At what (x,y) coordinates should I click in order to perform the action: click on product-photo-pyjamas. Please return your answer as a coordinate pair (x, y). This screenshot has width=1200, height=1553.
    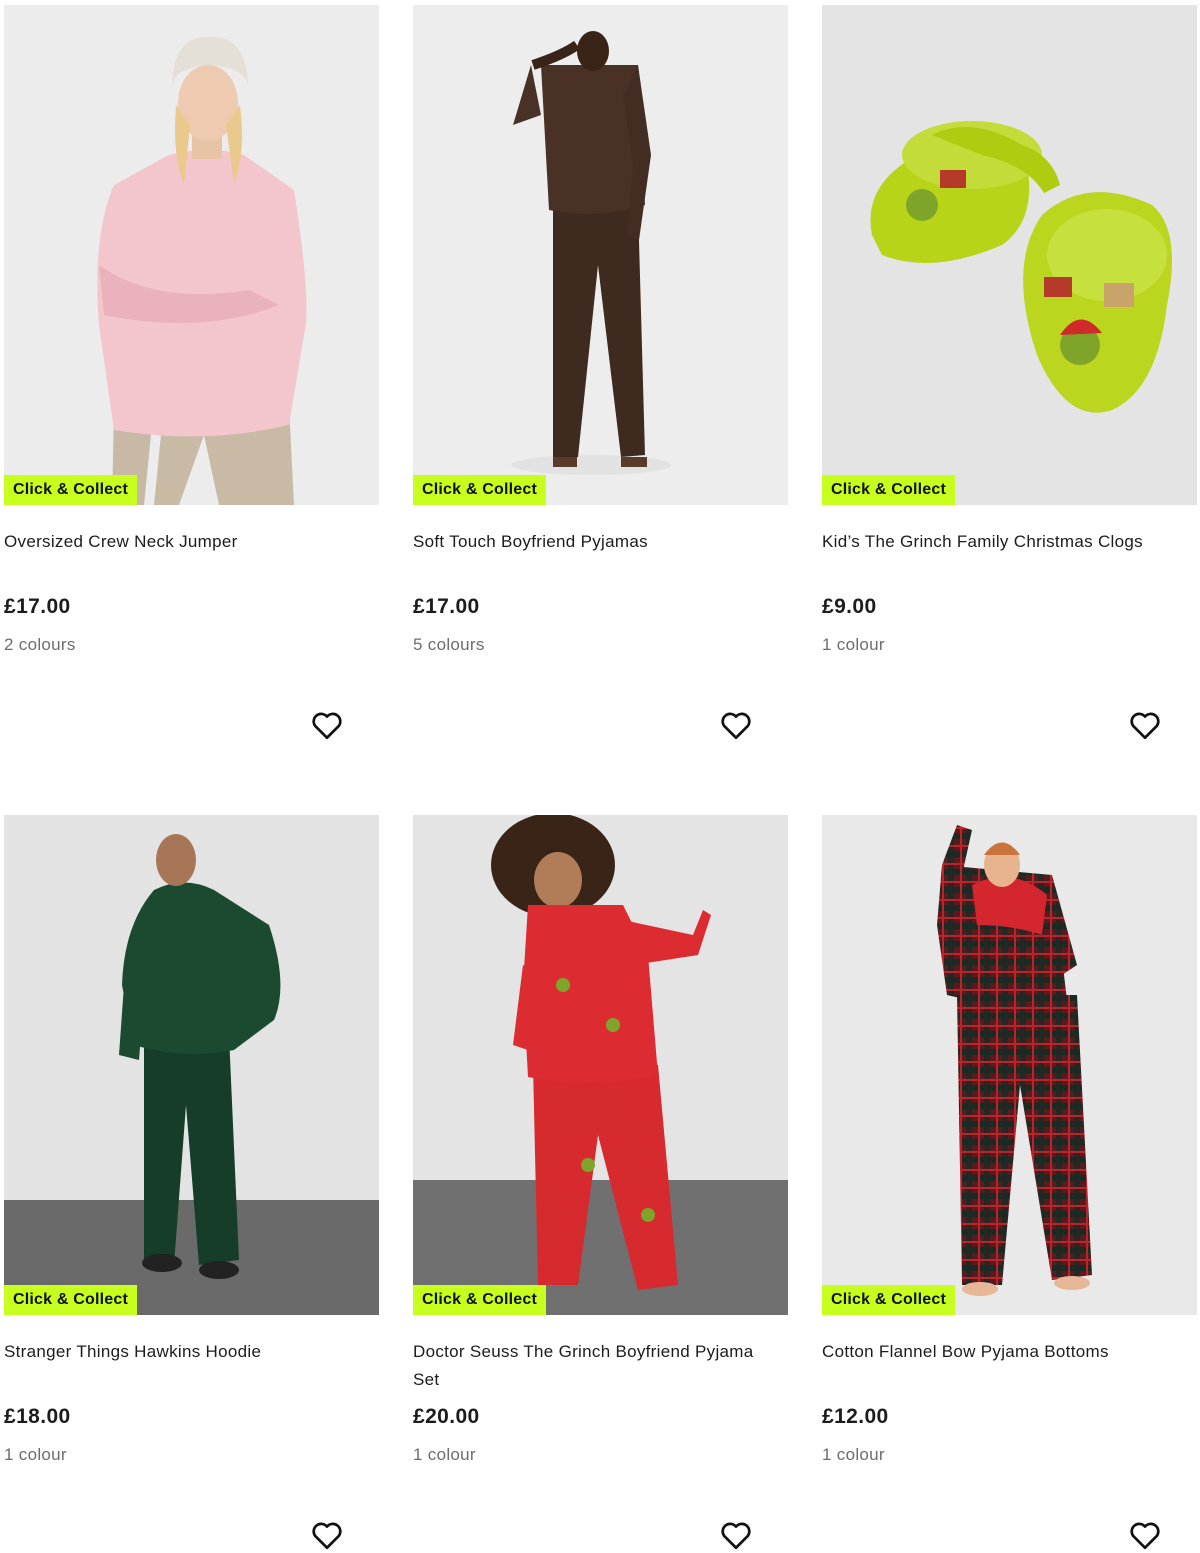
    Looking at the image, I should click on (600, 255).